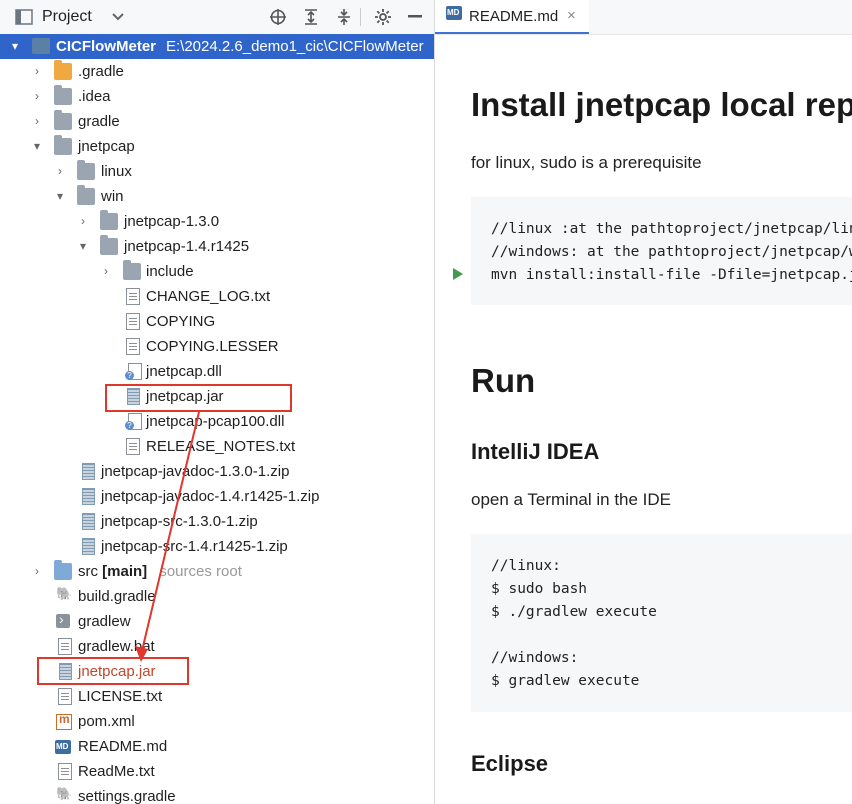 The width and height of the screenshot is (852, 804). Describe the element at coordinates (586, 162) in the screenshot. I see `paragraph-linux-sudo: for linux, sudo is a prerequisite` at that location.